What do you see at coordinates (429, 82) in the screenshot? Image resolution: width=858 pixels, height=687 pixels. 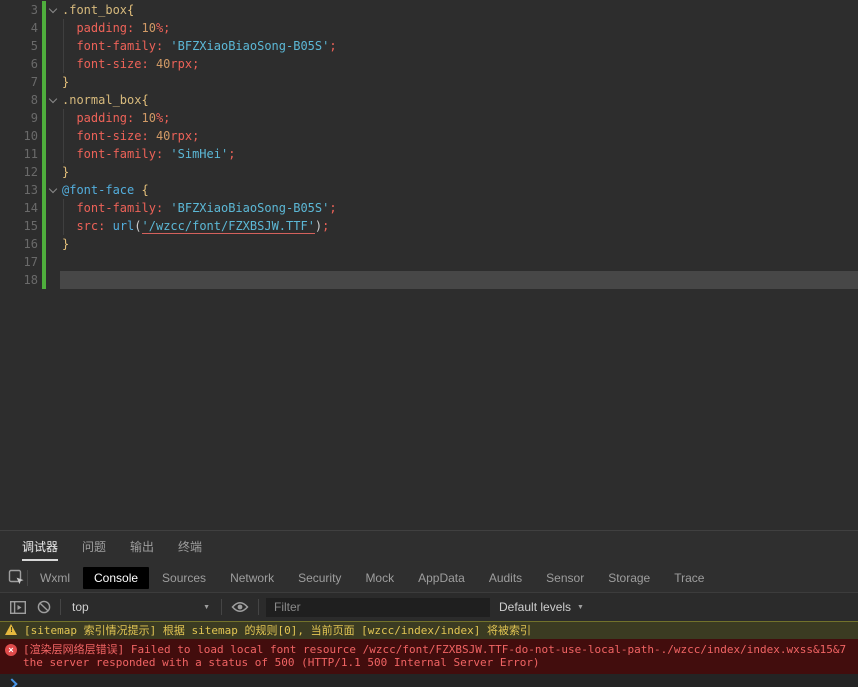 I see `code-line: 7}` at bounding box center [429, 82].